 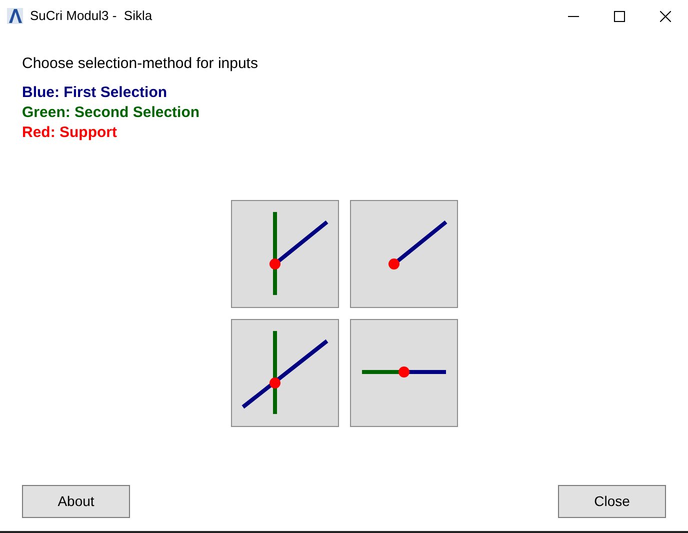 I want to click on legend-label: Red: Support, so click(x=69, y=133).